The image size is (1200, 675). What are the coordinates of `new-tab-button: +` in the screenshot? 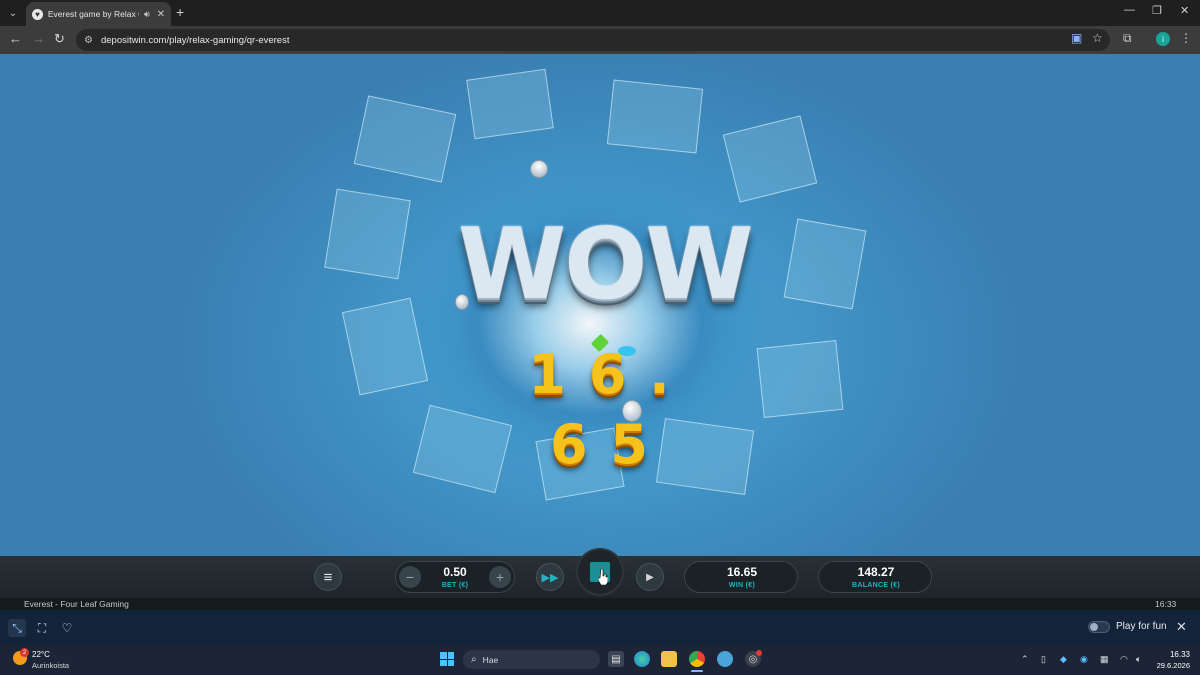 It's located at (180, 12).